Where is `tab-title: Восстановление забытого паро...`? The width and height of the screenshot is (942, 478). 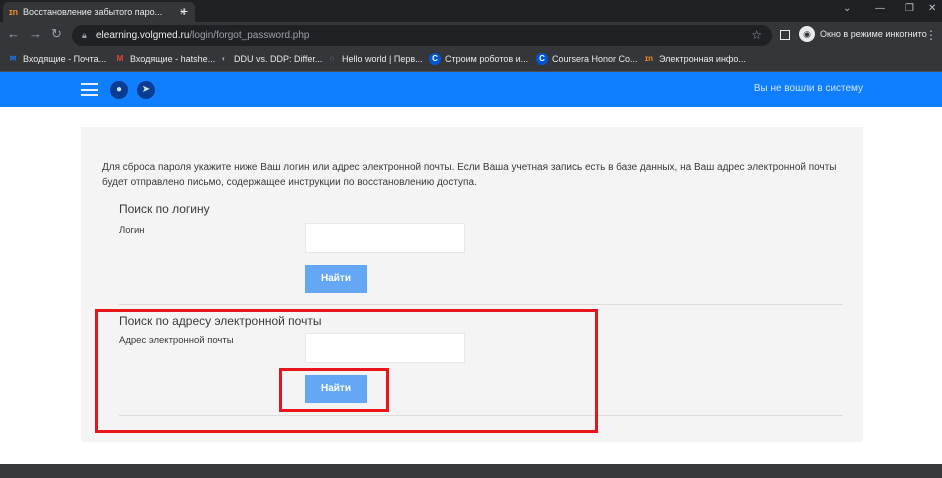
tab-title: Восстановление забытого паро... is located at coordinates (93, 12).